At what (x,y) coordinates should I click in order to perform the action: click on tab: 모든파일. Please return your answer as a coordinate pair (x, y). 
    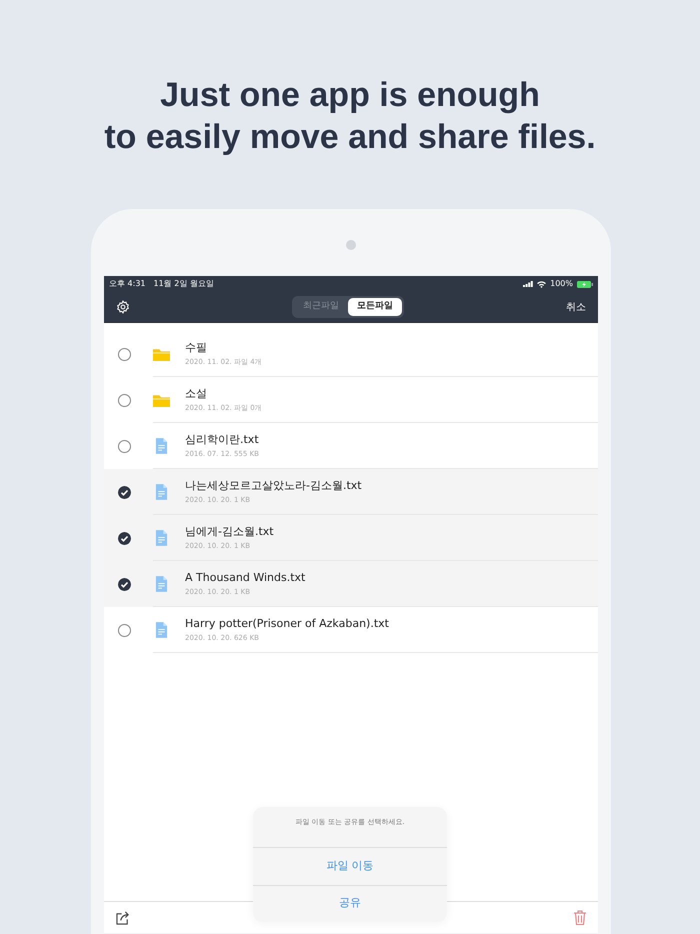
    Looking at the image, I should click on (375, 307).